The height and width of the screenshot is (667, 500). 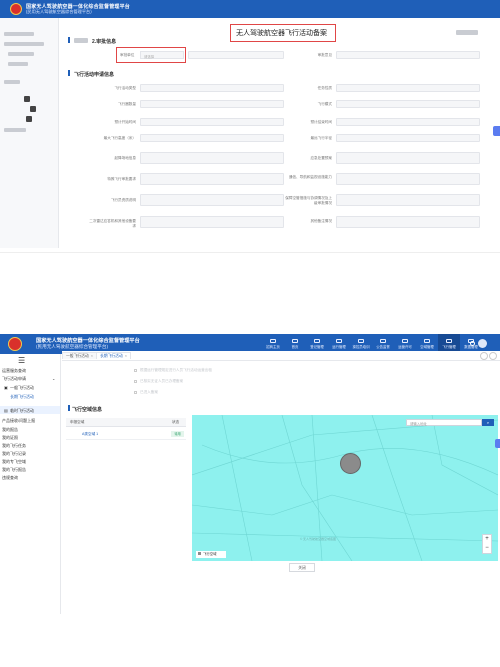 I want to click on sidebar-icon: ▤, so click(x=6, y=410).